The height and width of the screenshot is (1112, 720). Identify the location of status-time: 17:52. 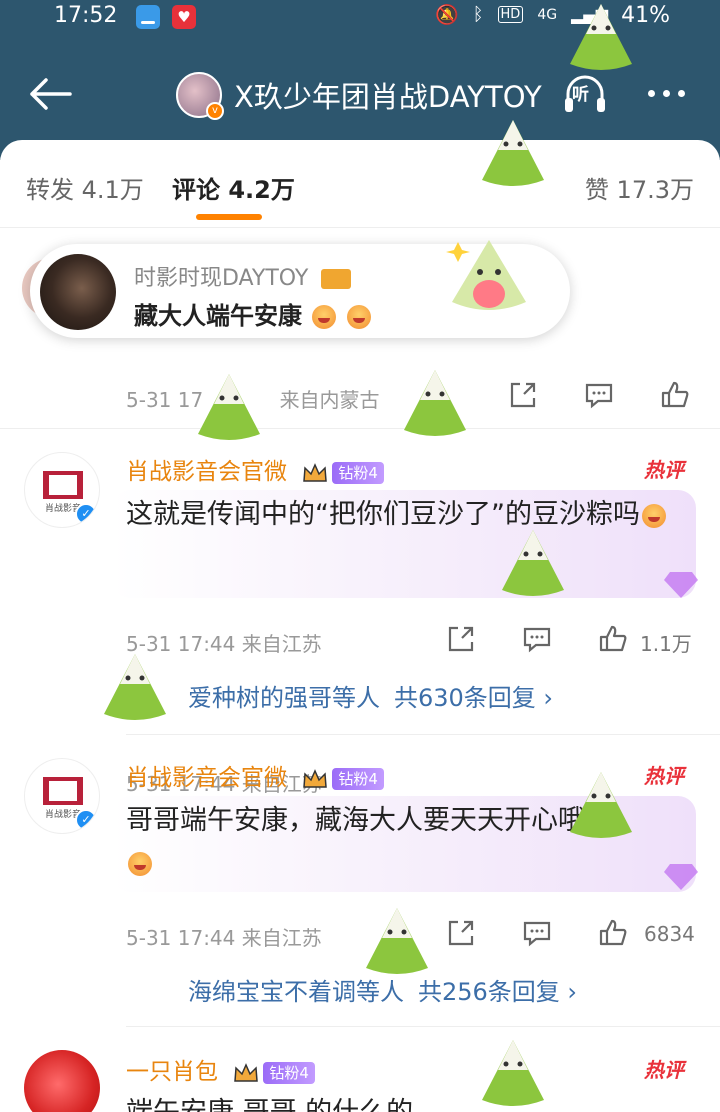
(86, 15).